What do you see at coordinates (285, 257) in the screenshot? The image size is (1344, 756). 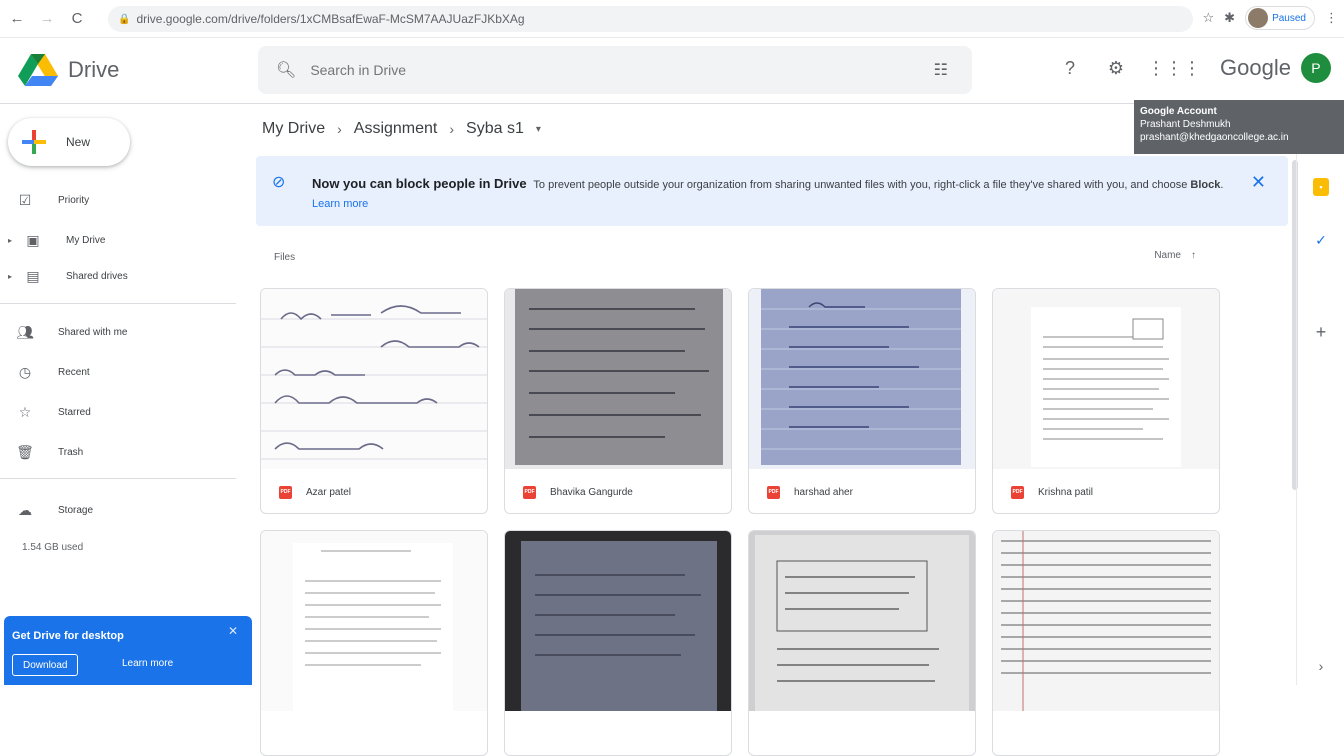 I see `files-section-label: Files` at bounding box center [285, 257].